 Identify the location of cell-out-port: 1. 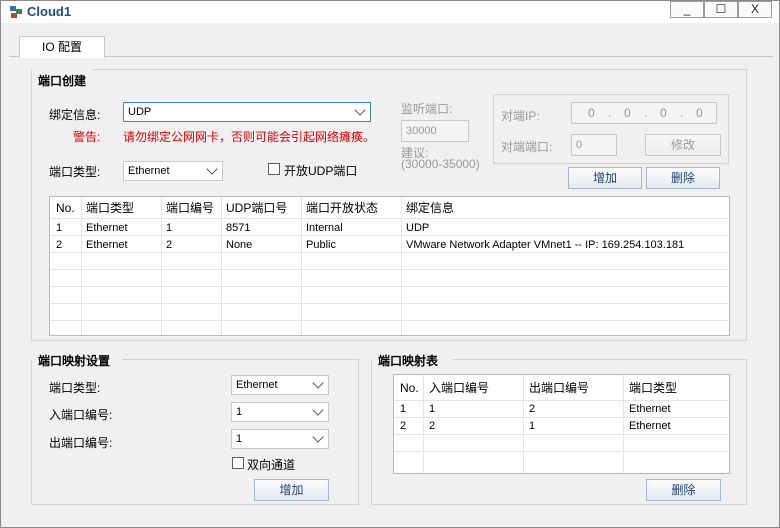
(532, 426).